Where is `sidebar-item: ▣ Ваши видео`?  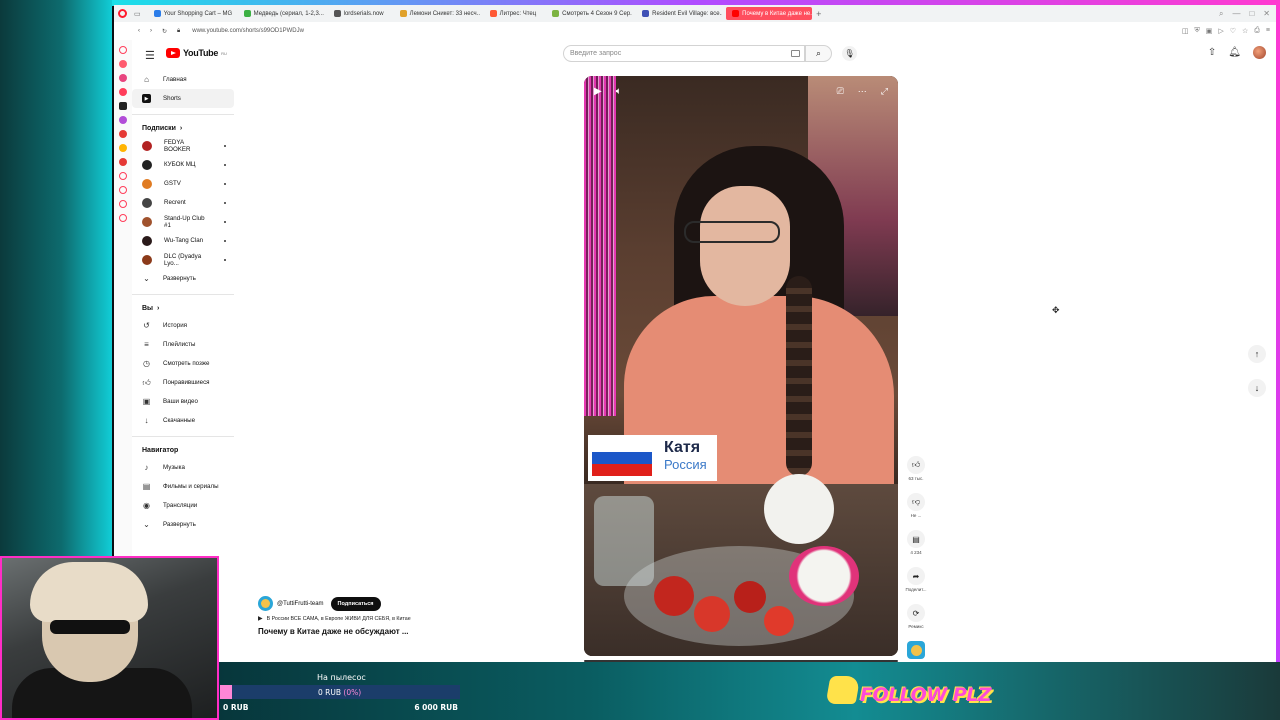
sidebar-item: ▣ Ваши видео is located at coordinates (183, 401).